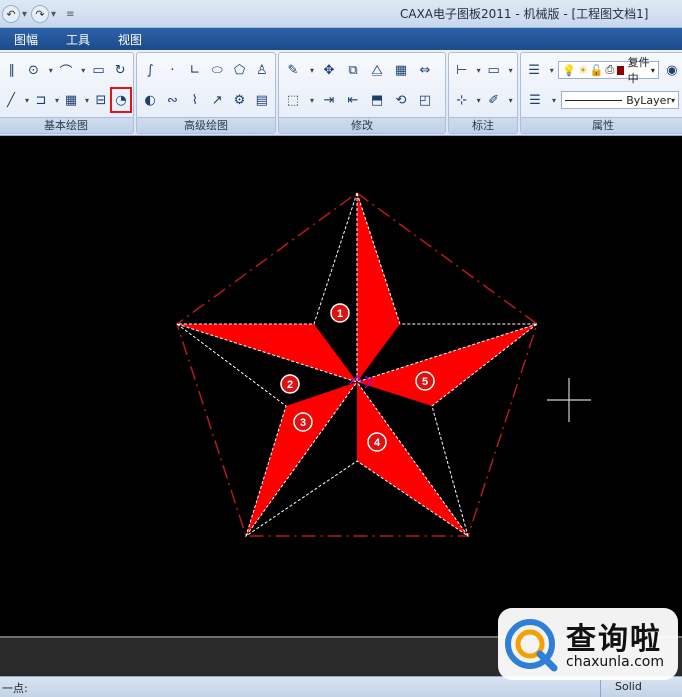 Image resolution: width=682 pixels, height=697 pixels. I want to click on svg-text: 1, so click(340, 314).